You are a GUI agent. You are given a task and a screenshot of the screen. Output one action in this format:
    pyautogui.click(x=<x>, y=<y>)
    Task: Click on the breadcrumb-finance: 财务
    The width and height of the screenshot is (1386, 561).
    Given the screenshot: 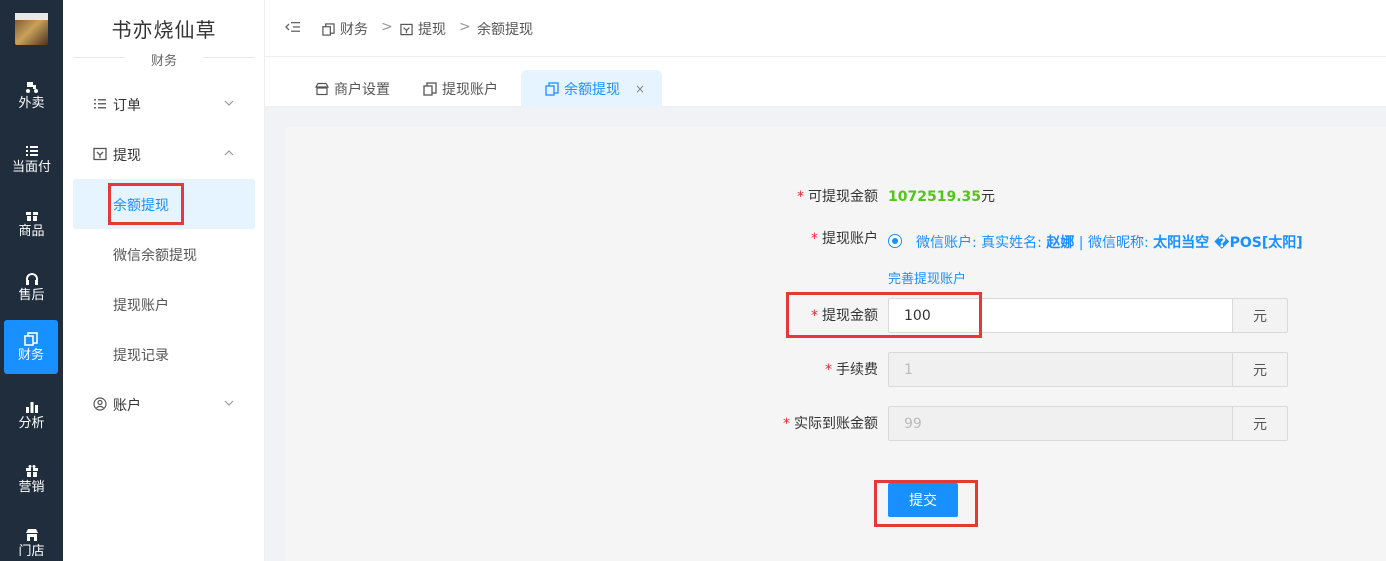 What is the action you would take?
    pyautogui.click(x=345, y=29)
    